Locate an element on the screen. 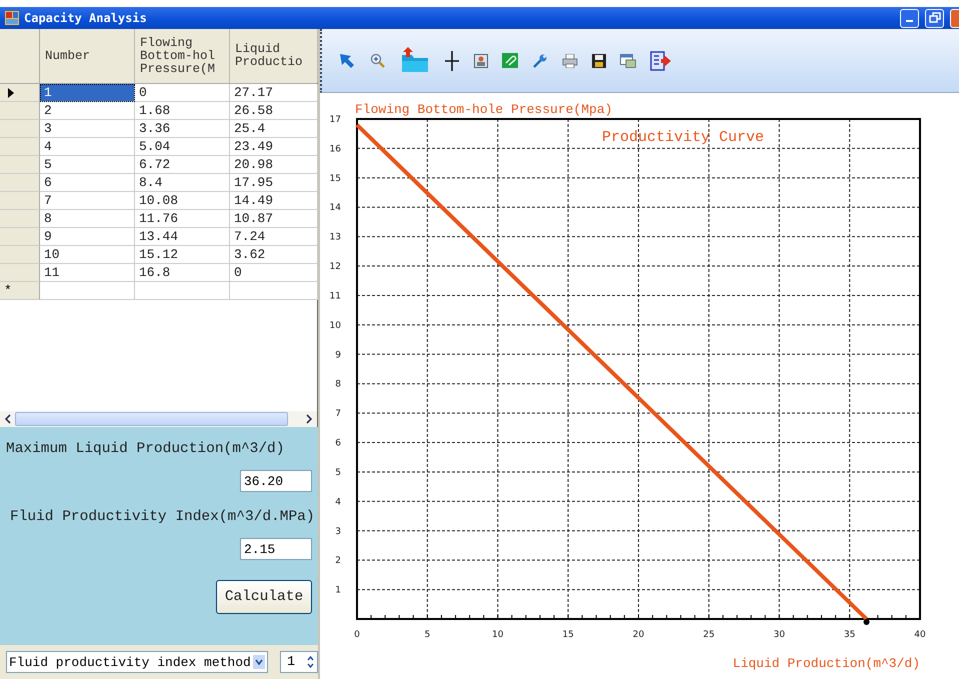 This screenshot has width=959, height=679. y-tick-label: 2 is located at coordinates (338, 561).